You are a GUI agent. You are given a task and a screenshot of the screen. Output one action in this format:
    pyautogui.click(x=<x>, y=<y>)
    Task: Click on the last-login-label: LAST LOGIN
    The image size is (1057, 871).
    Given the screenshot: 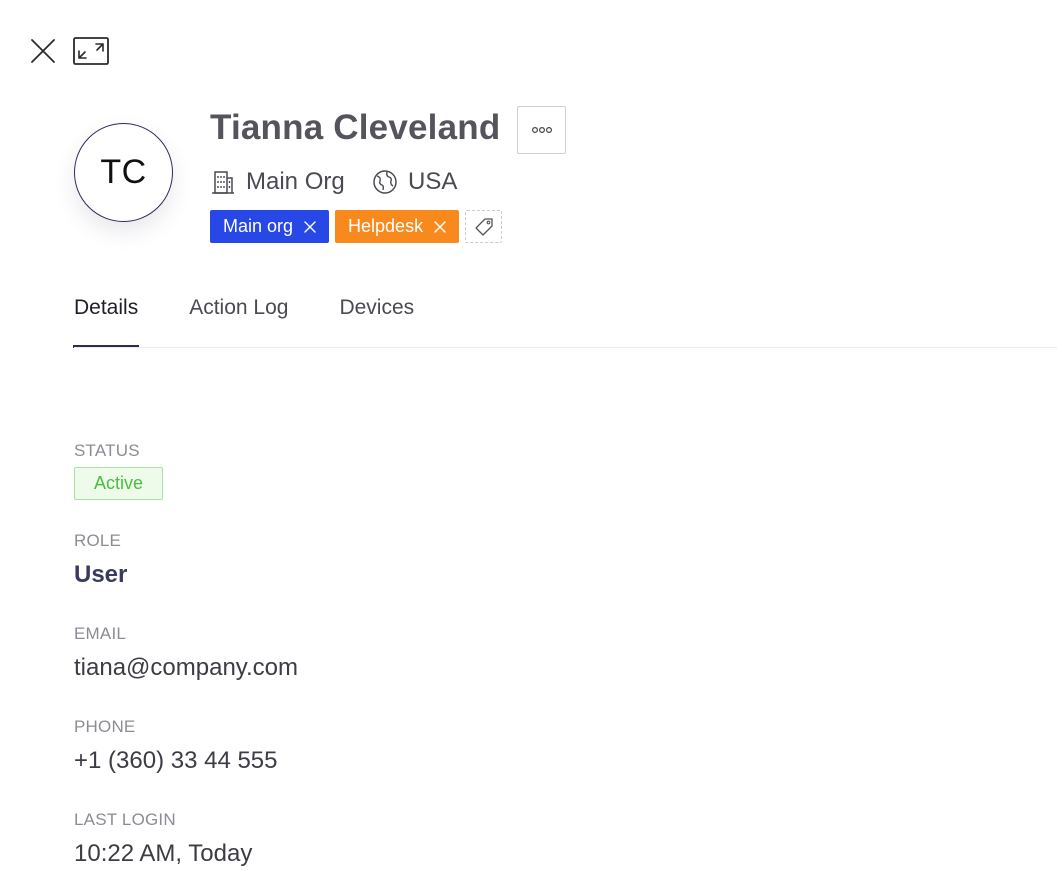 What is the action you would take?
    pyautogui.click(x=125, y=819)
    